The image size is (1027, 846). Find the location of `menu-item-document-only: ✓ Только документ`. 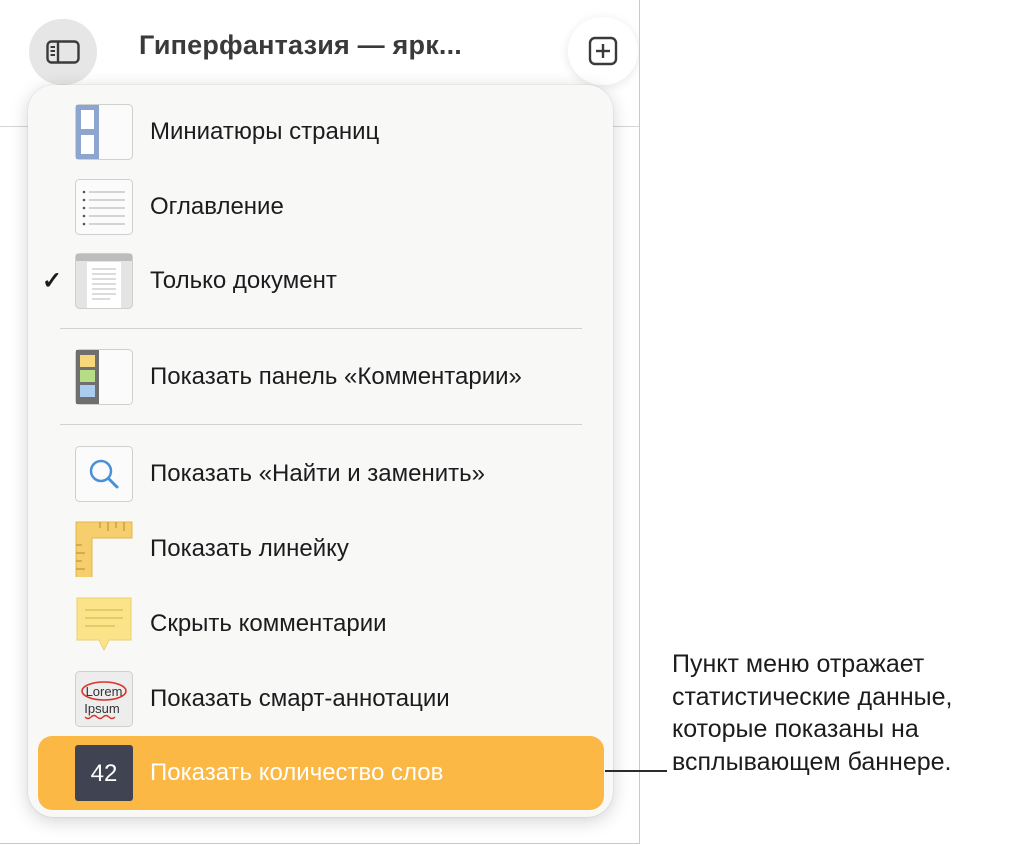

menu-item-document-only: ✓ Только документ is located at coordinates (321, 281).